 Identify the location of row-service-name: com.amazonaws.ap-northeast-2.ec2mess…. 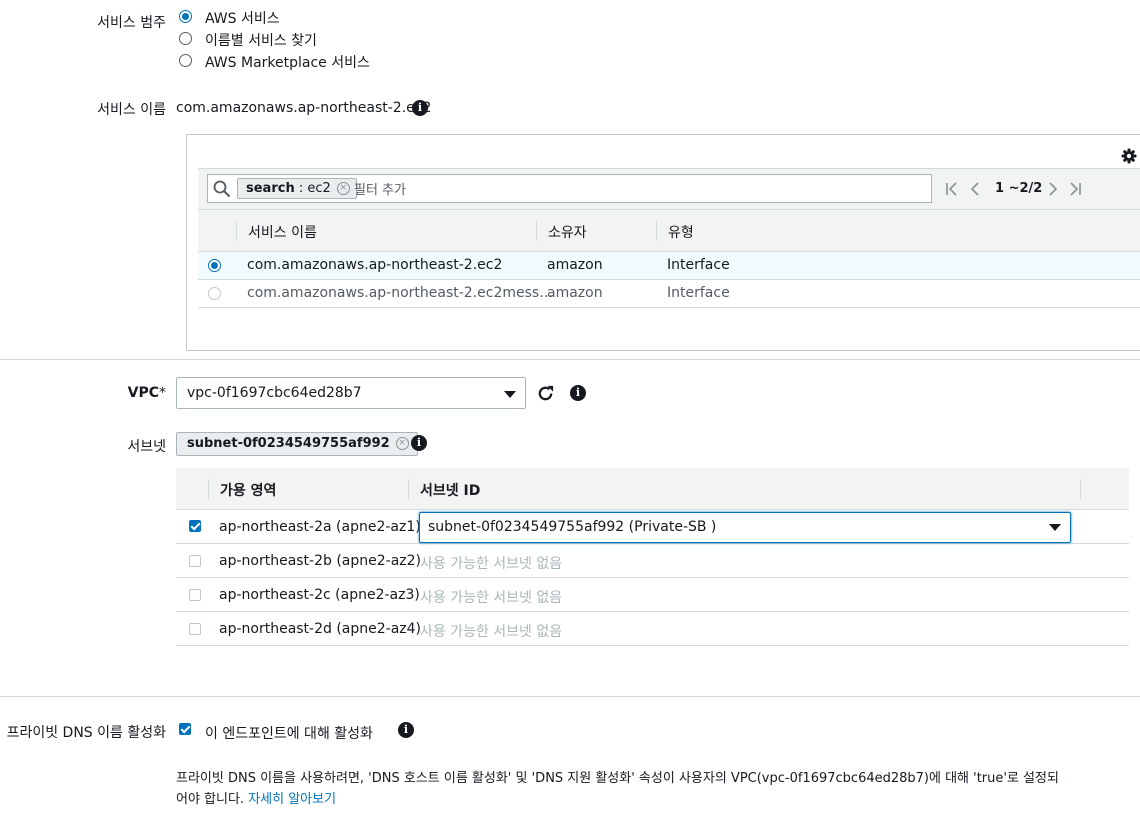
(400, 293).